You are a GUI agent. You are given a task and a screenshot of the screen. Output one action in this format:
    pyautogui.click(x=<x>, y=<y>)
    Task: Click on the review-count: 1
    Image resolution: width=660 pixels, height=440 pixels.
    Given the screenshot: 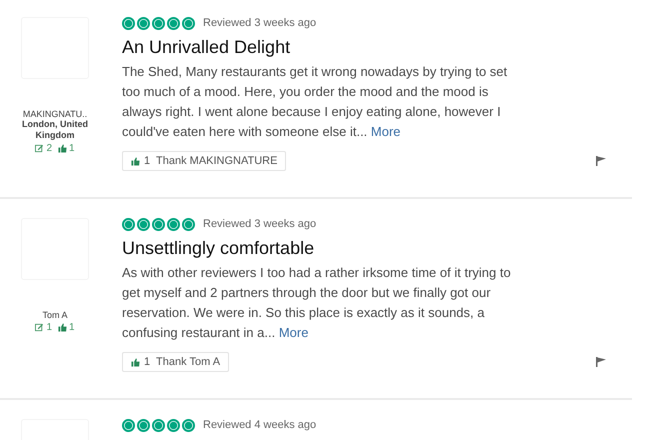 What is the action you would take?
    pyautogui.click(x=49, y=327)
    